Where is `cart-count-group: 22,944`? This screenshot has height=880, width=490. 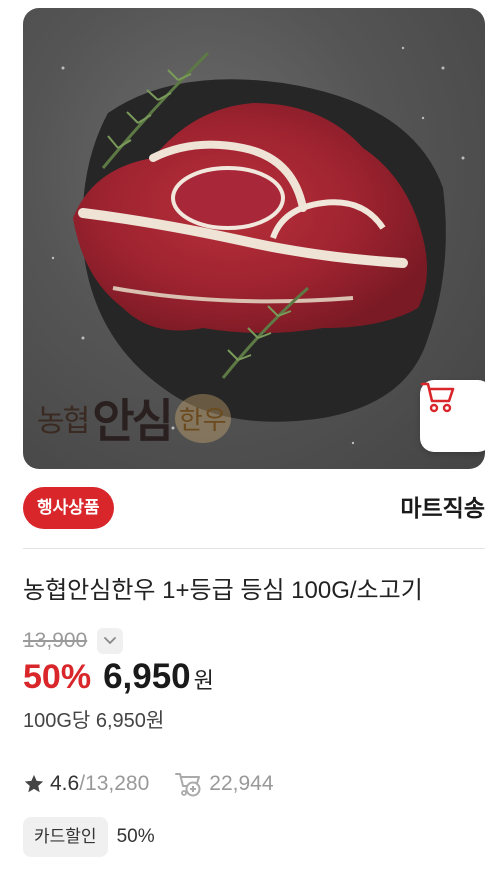 cart-count-group: 22,944 is located at coordinates (224, 784).